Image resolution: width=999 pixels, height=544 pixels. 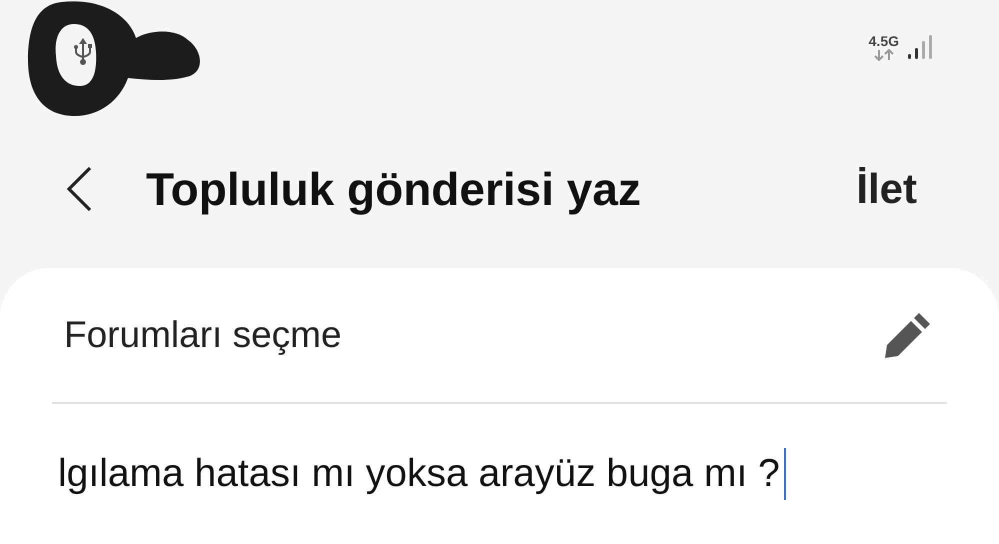 I want to click on data-arrows-icon, so click(x=883, y=55).